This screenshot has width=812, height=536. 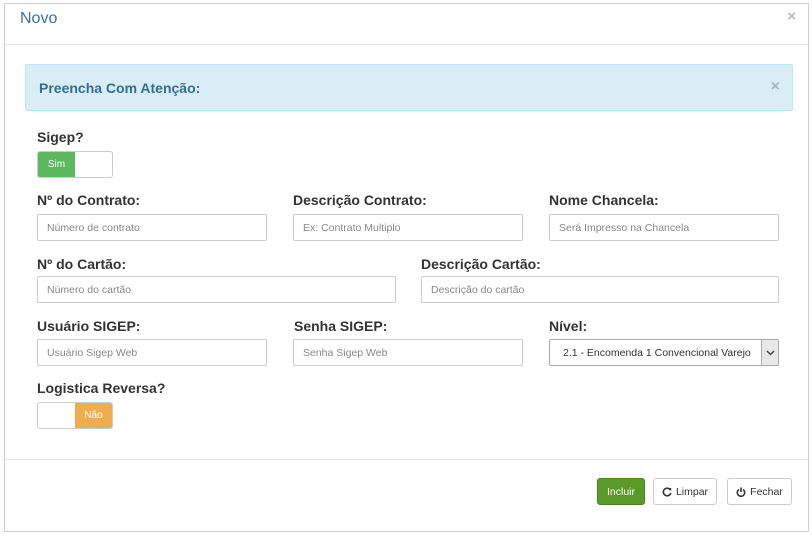 I want to click on sigep-label: Sigep?, so click(x=60, y=137).